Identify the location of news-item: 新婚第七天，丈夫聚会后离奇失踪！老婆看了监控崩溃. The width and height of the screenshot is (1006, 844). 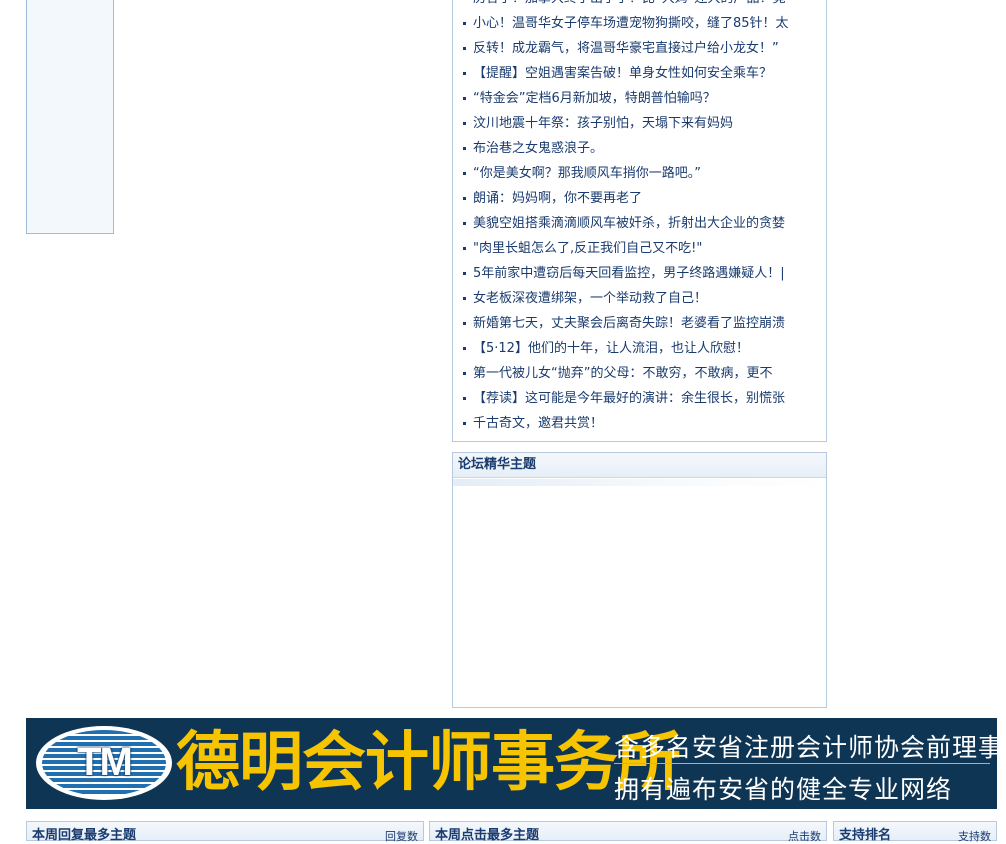
(639, 323).